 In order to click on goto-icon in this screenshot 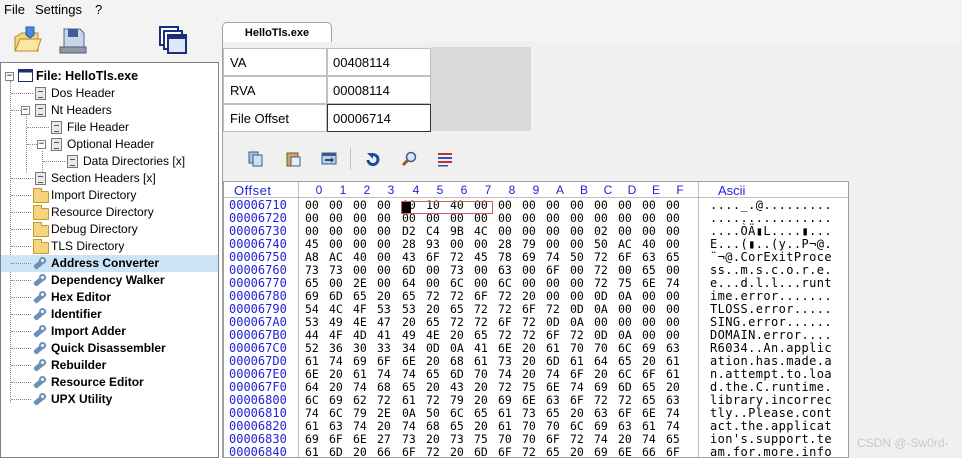, I will do `click(329, 159)`.